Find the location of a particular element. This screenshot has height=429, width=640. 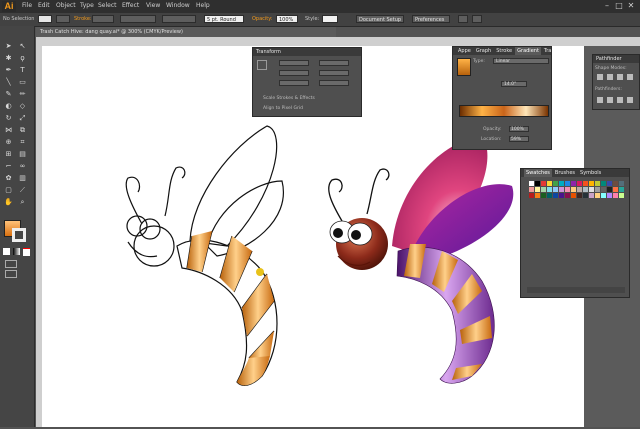

symbol-sprayer-tool-icon: ✿ is located at coordinates (8, 178).